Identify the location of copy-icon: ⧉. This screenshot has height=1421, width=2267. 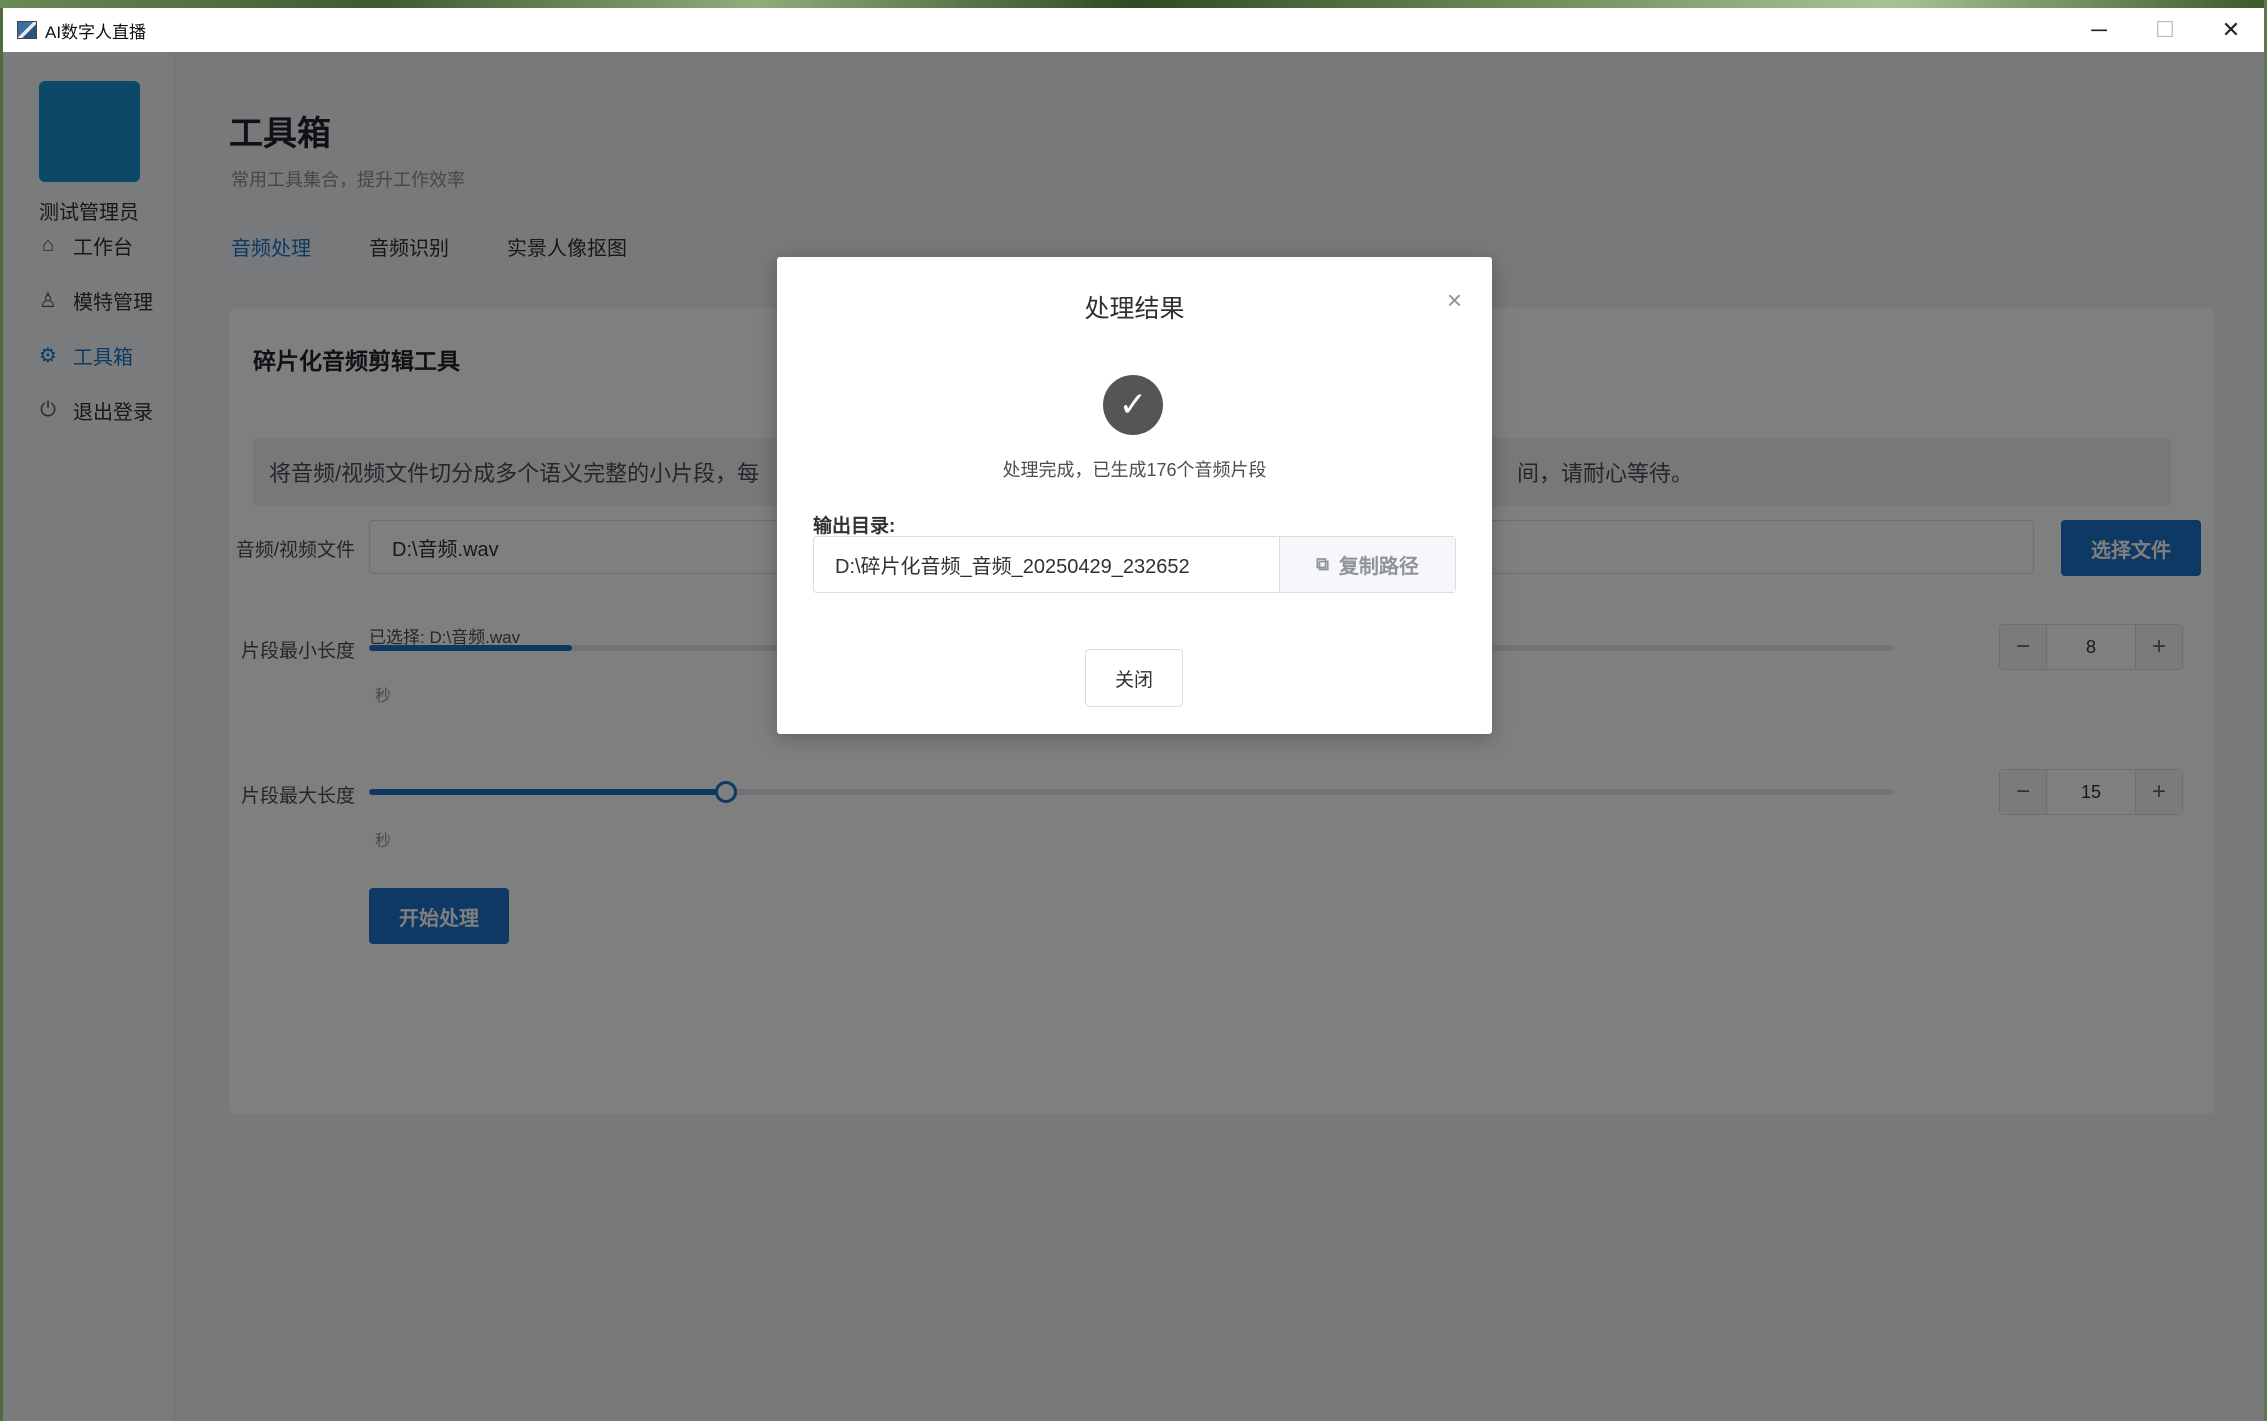
(1322, 564).